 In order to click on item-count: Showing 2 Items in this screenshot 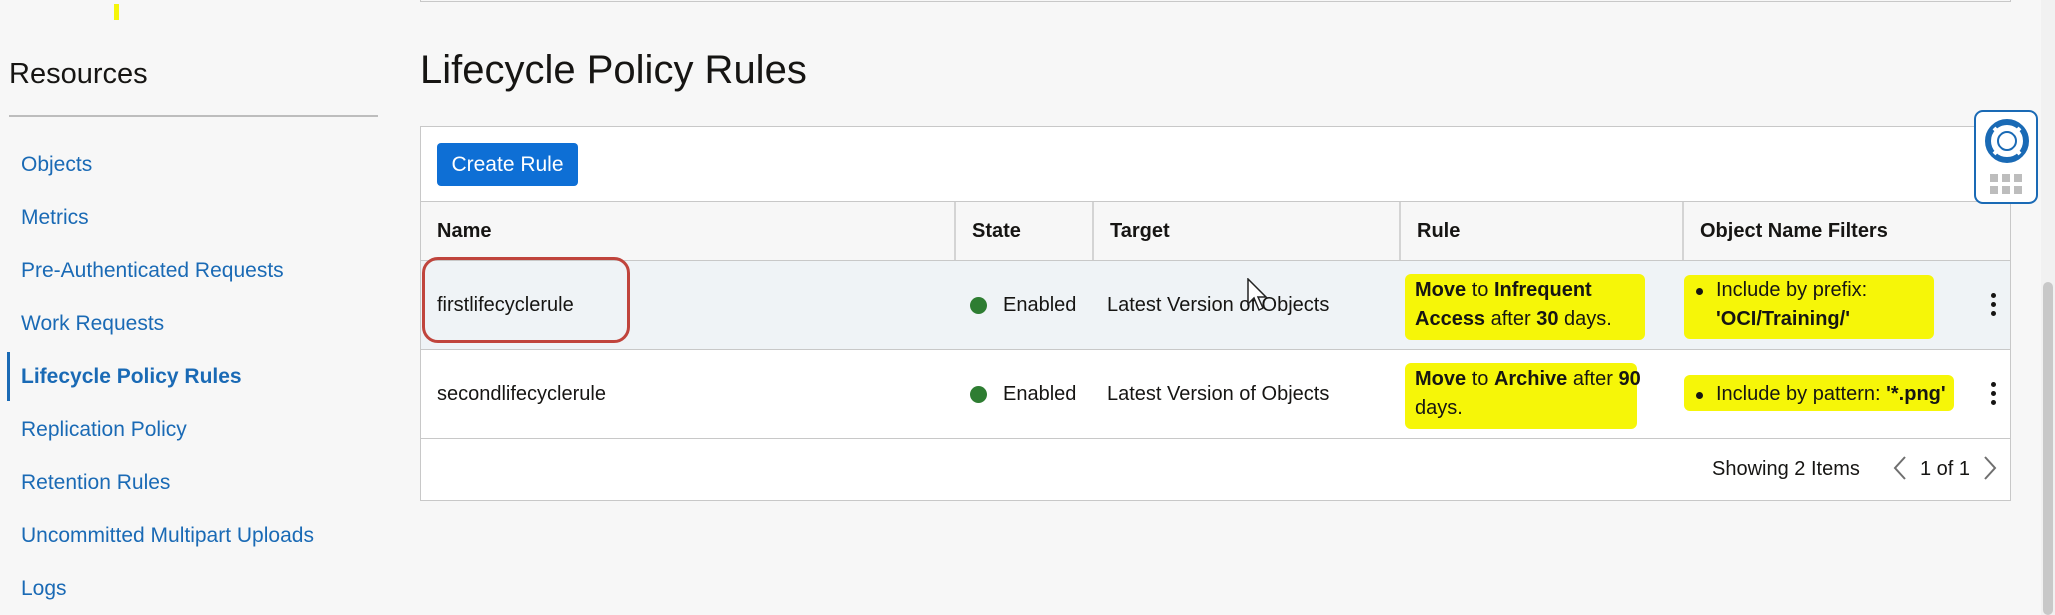, I will do `click(1786, 469)`.